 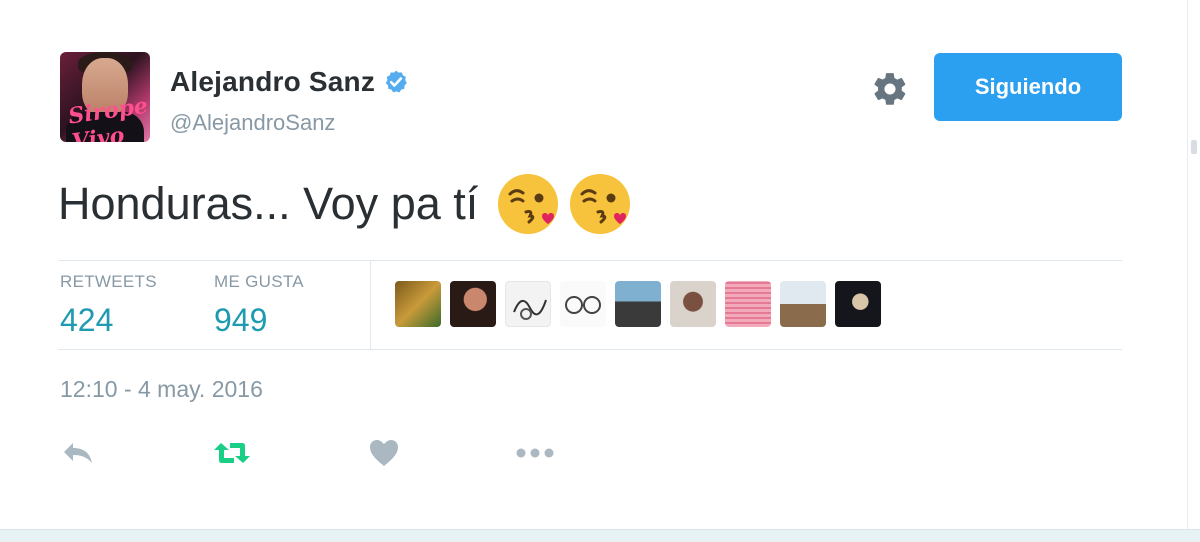 I want to click on tweet-text-row: Honduras... Voy pa tí, so click(x=345, y=204).